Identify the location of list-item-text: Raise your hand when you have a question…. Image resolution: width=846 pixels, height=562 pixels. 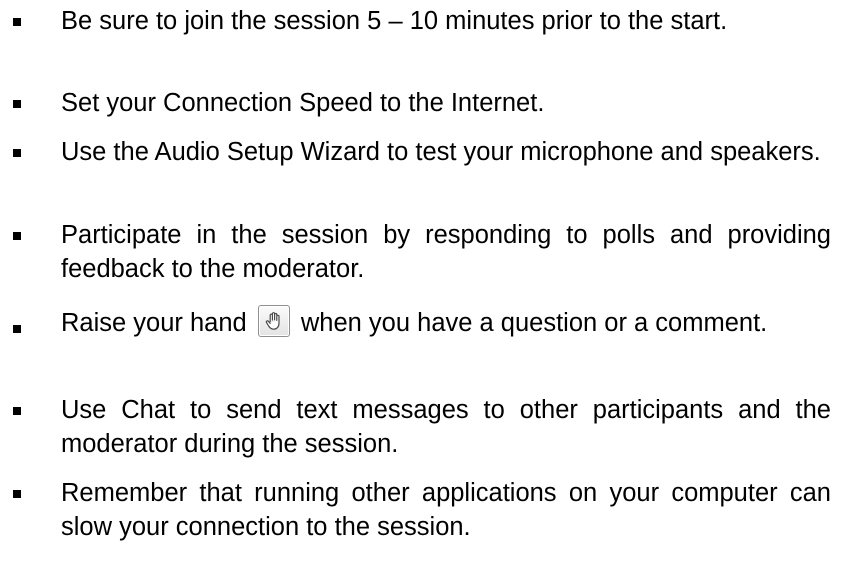
(446, 323).